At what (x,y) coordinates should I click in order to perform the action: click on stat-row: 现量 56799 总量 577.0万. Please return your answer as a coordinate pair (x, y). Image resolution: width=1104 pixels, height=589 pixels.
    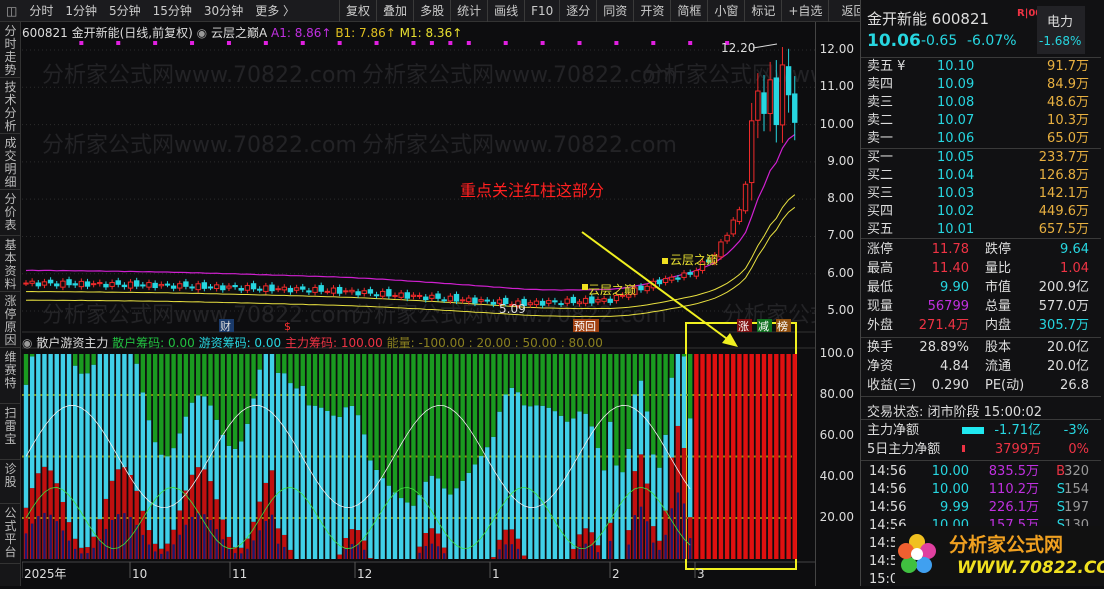
    Looking at the image, I should click on (979, 307).